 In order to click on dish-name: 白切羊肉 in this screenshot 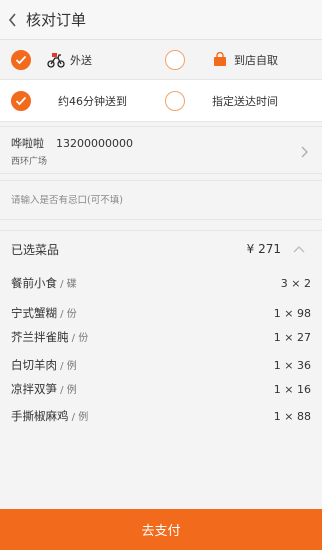, I will do `click(34, 365)`.